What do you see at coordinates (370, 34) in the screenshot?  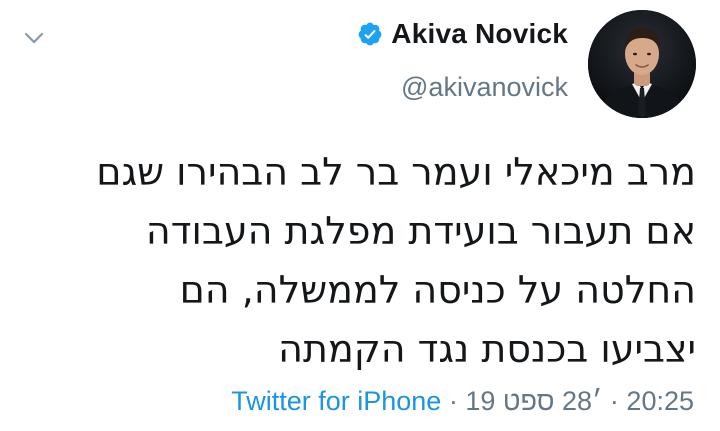 I see `verified-badge-icon` at bounding box center [370, 34].